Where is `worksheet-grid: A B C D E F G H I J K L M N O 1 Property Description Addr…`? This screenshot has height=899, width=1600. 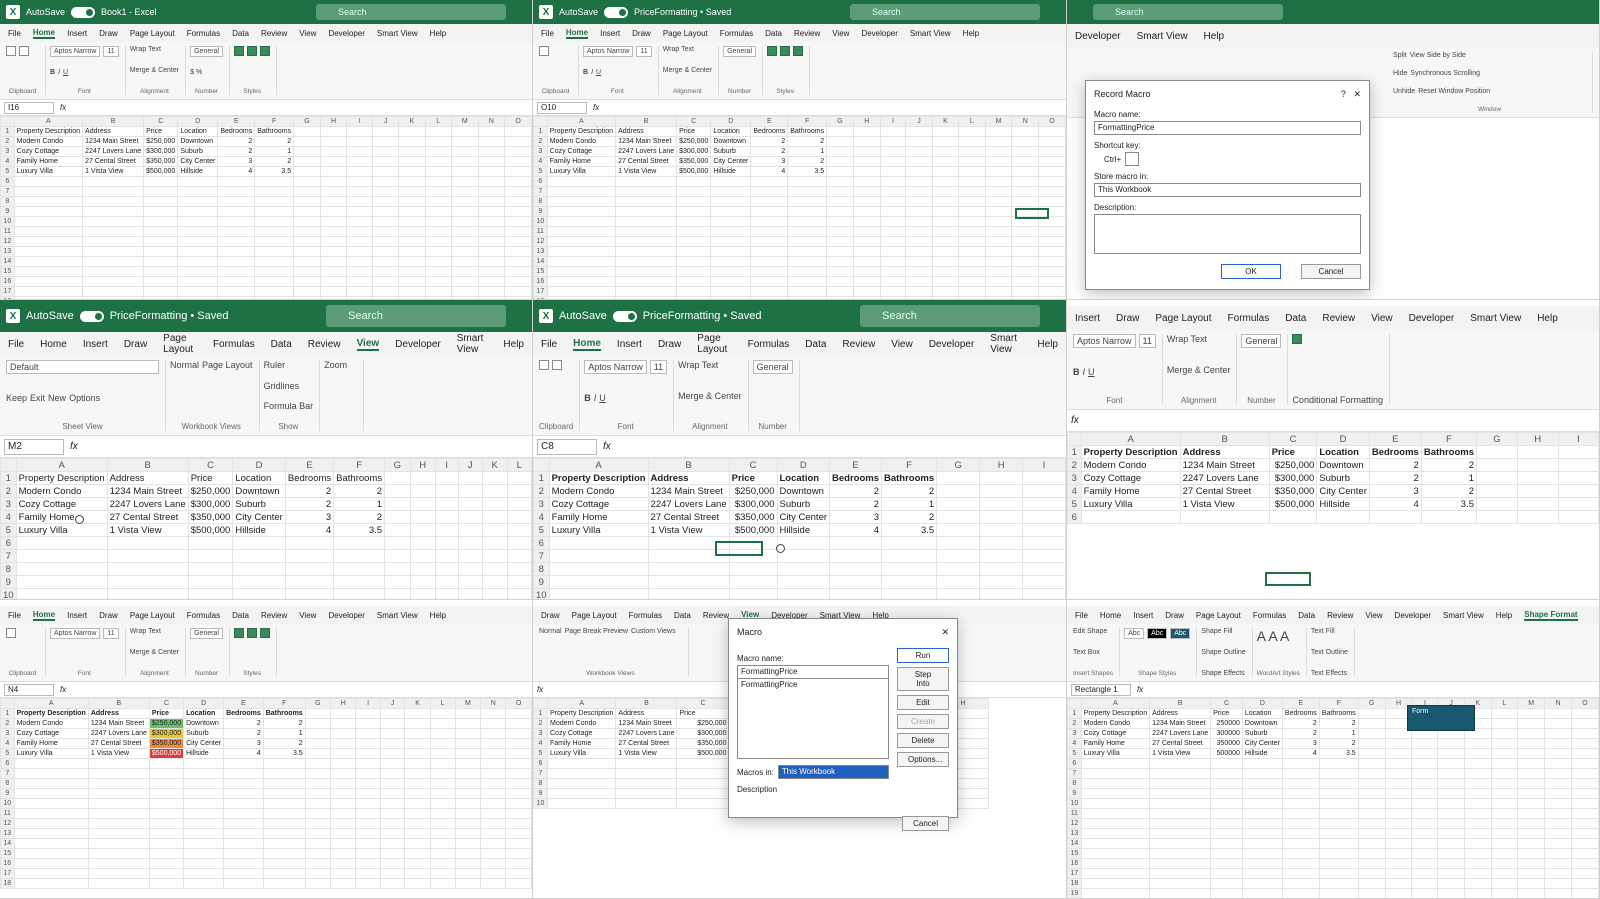
worksheet-grid: A B C D E F G H I J K L M N O 1 Property Description Addr… is located at coordinates (266, 793).